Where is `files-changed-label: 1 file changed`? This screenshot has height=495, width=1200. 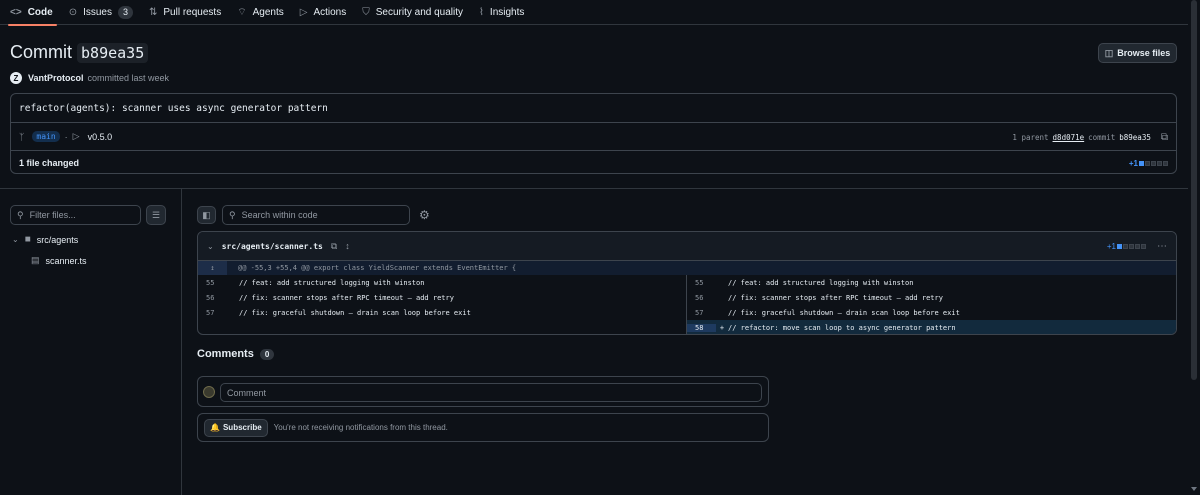 files-changed-label: 1 file changed is located at coordinates (49, 162).